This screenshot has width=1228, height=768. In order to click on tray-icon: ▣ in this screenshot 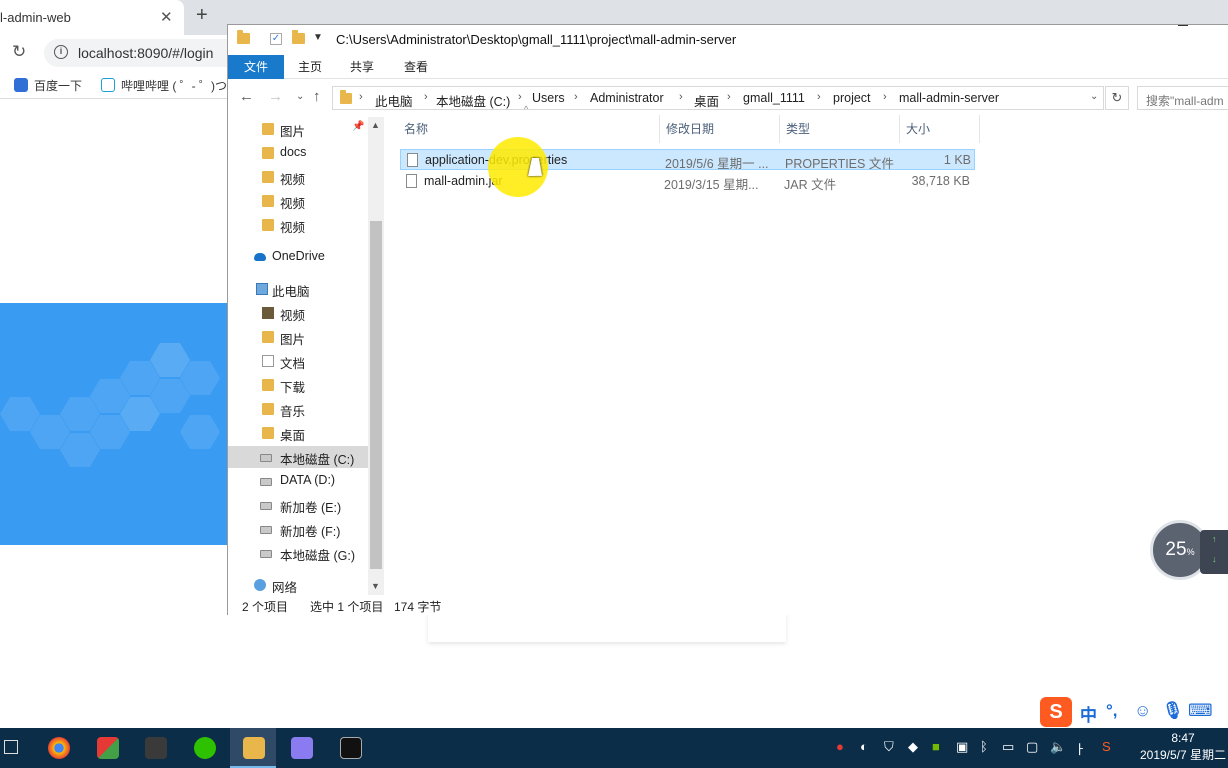, I will do `click(962, 747)`.